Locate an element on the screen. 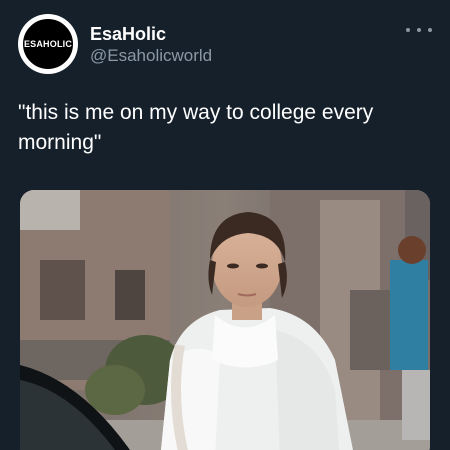 Image resolution: width=450 pixels, height=450 pixels. avatar-logo-text: ESAHOLIC is located at coordinates (48, 44).